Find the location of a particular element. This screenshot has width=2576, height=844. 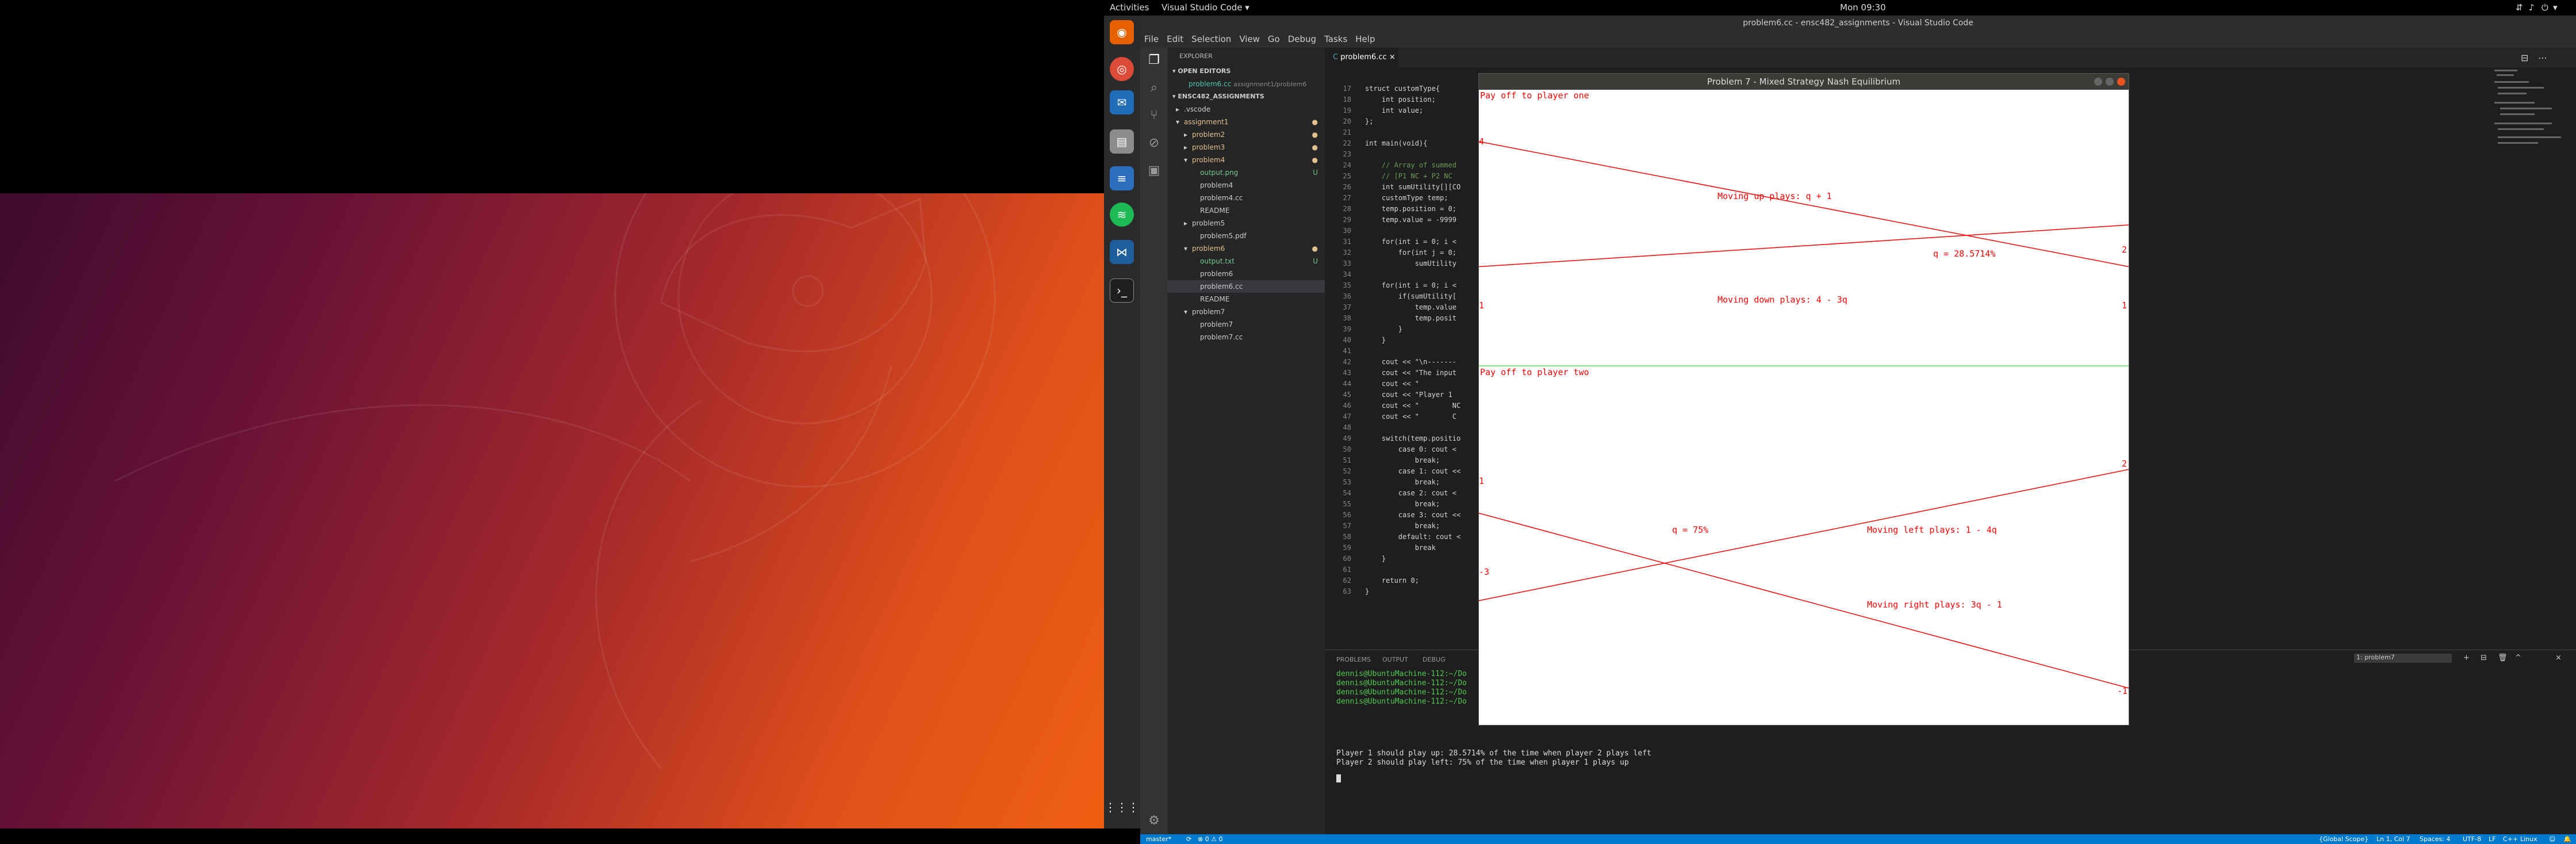

code-line: default: cout < is located at coordinates (1412, 537).